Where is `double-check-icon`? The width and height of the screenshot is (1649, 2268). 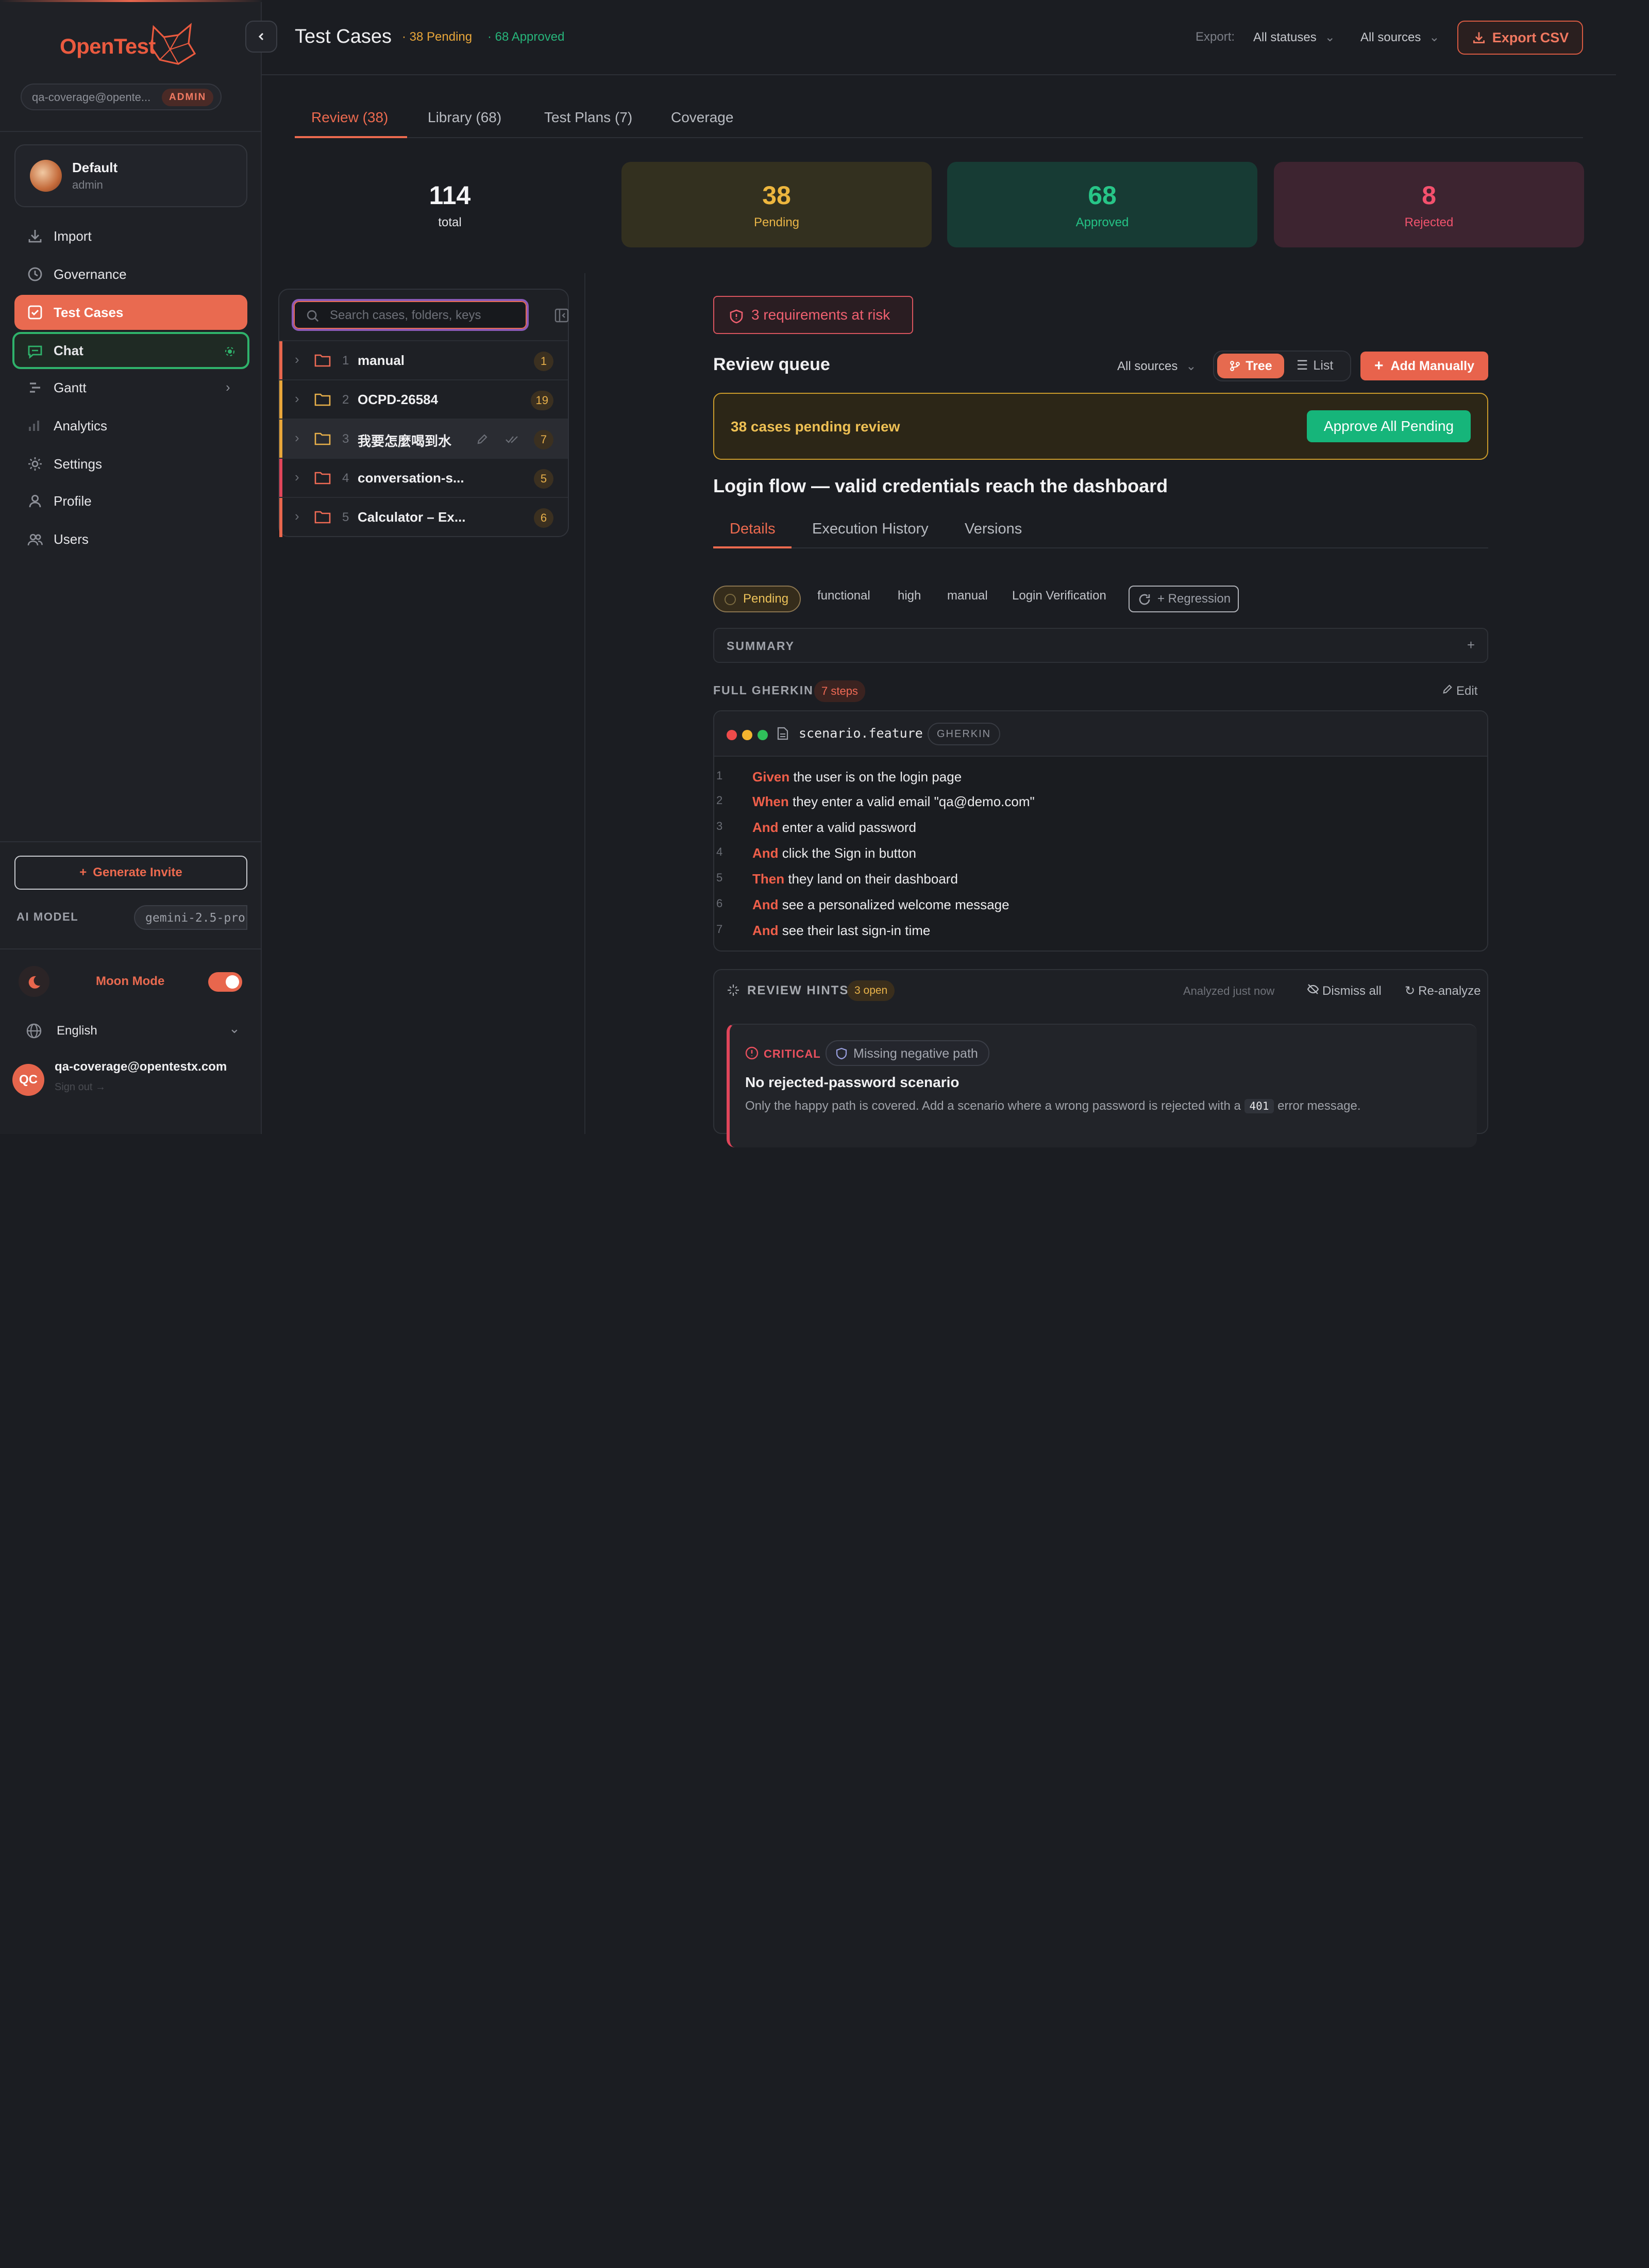
double-check-icon is located at coordinates (511, 439).